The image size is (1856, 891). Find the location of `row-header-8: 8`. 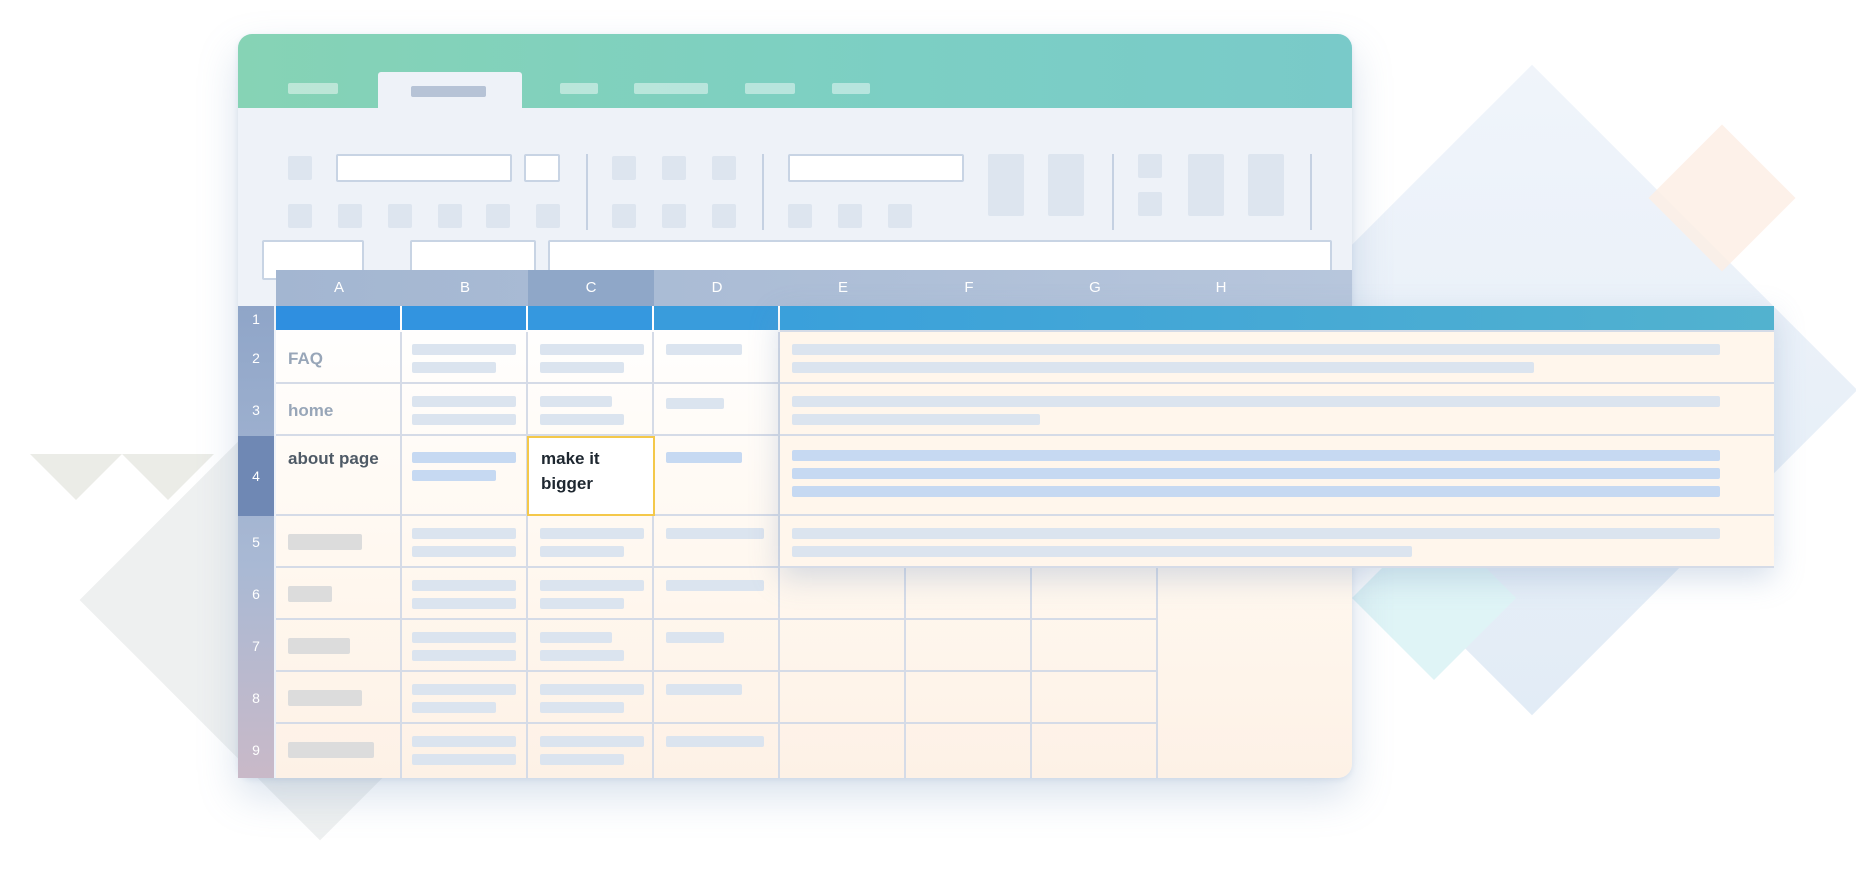

row-header-8: 8 is located at coordinates (256, 698).